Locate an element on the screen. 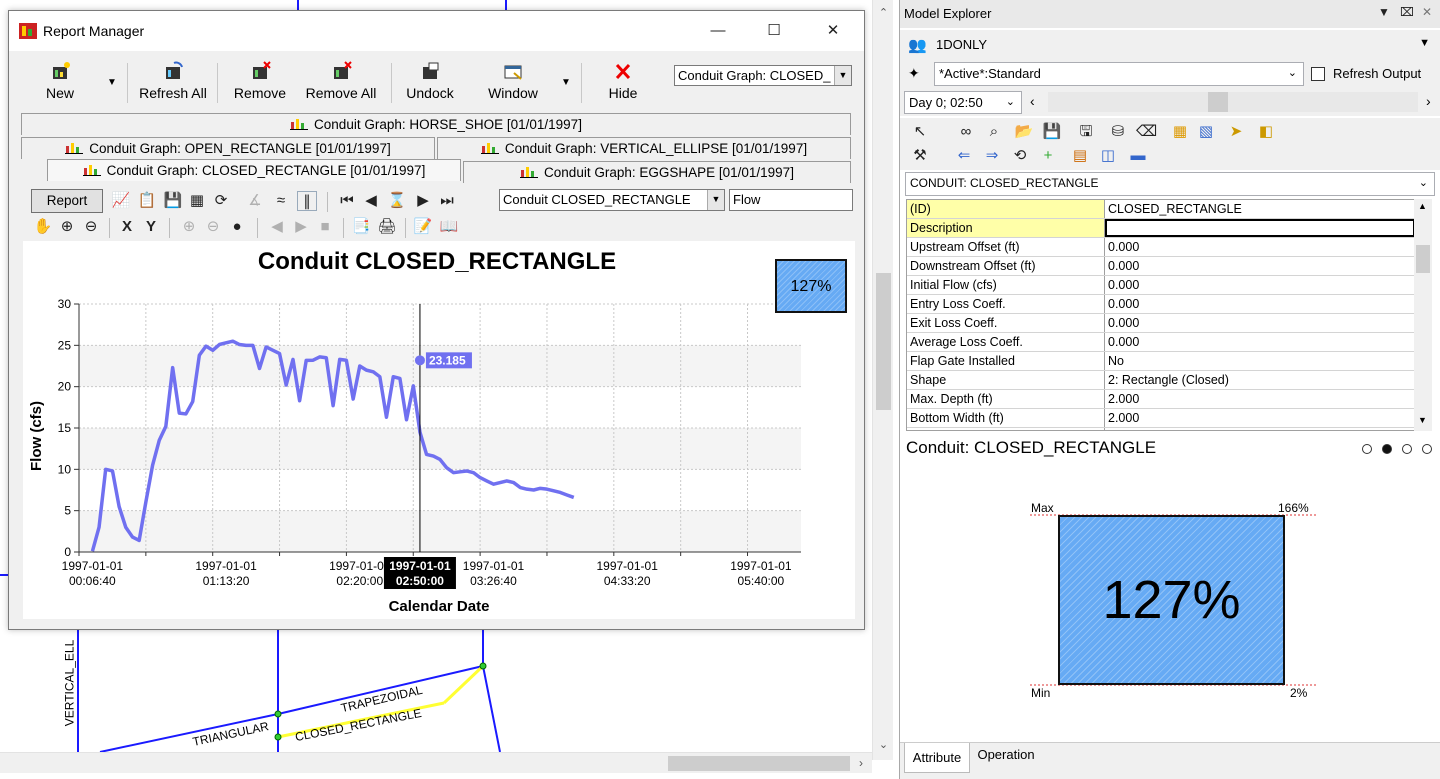 This screenshot has width=1440, height=779. refresh-icon: ⟳ is located at coordinates (221, 201).